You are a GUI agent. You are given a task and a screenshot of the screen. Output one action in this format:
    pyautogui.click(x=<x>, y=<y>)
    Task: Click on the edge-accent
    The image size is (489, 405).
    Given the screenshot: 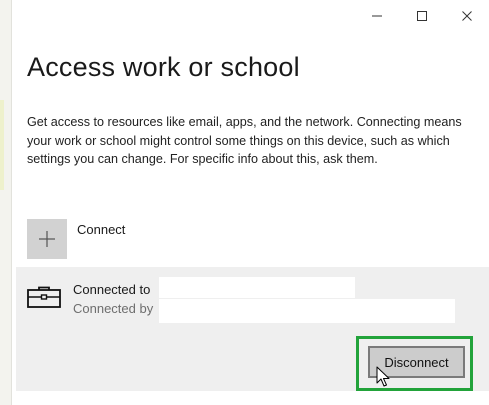 What is the action you would take?
    pyautogui.click(x=2, y=145)
    